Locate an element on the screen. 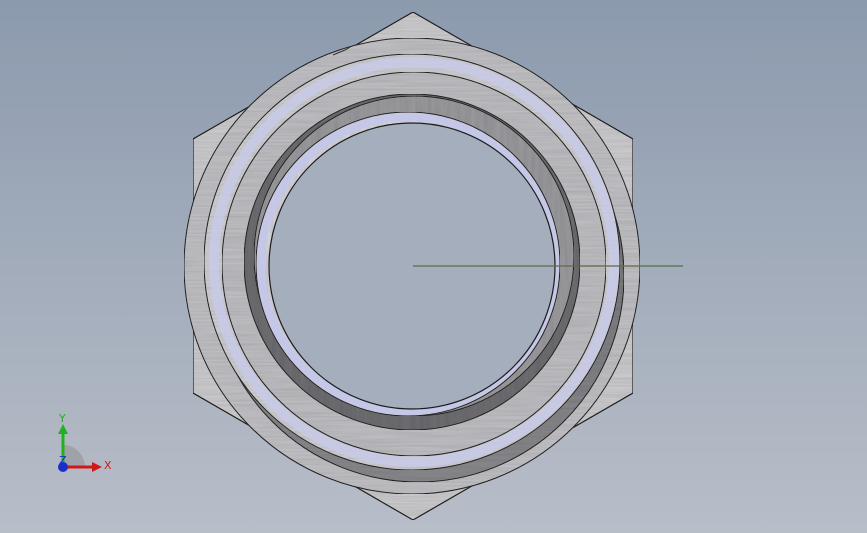 Image resolution: width=867 pixels, height=533 pixels. z-axis-label: Z is located at coordinates (63, 460).